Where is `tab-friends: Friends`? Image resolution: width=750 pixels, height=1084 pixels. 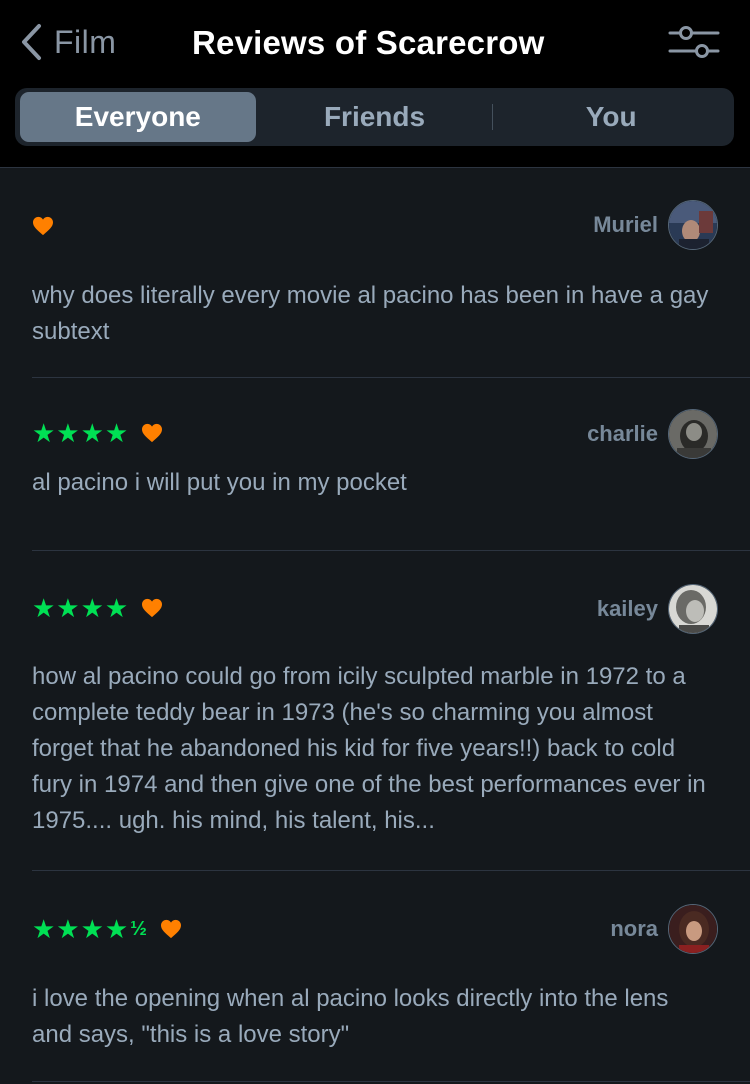 tab-friends: Friends is located at coordinates (375, 117).